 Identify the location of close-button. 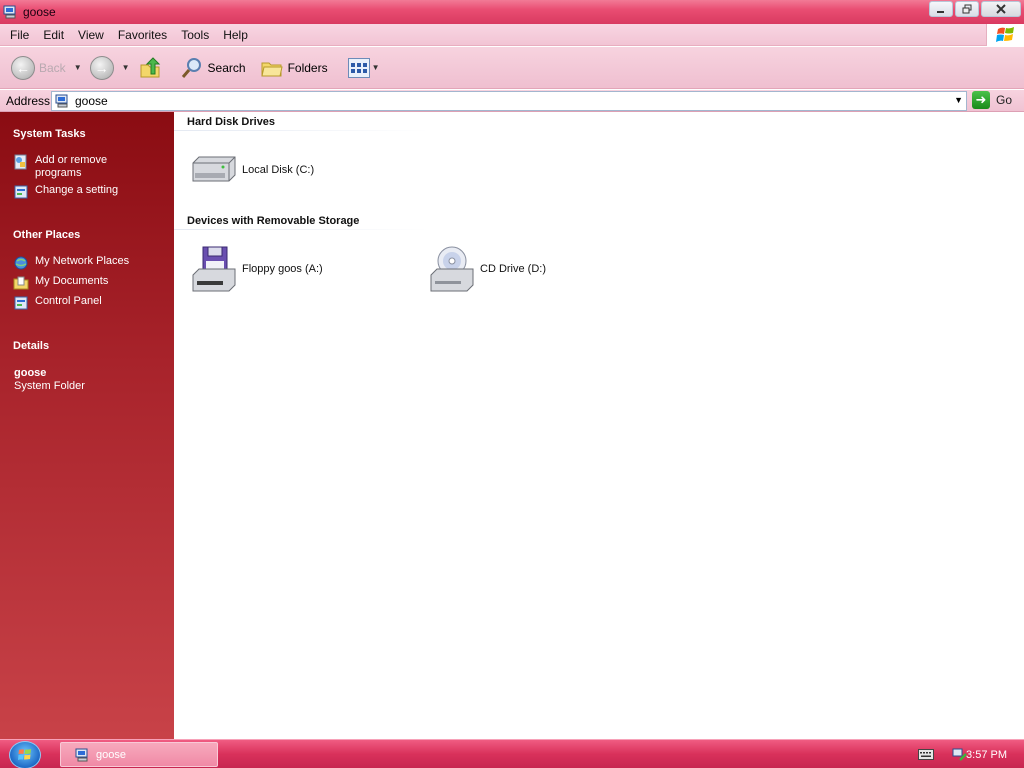
(1001, 9).